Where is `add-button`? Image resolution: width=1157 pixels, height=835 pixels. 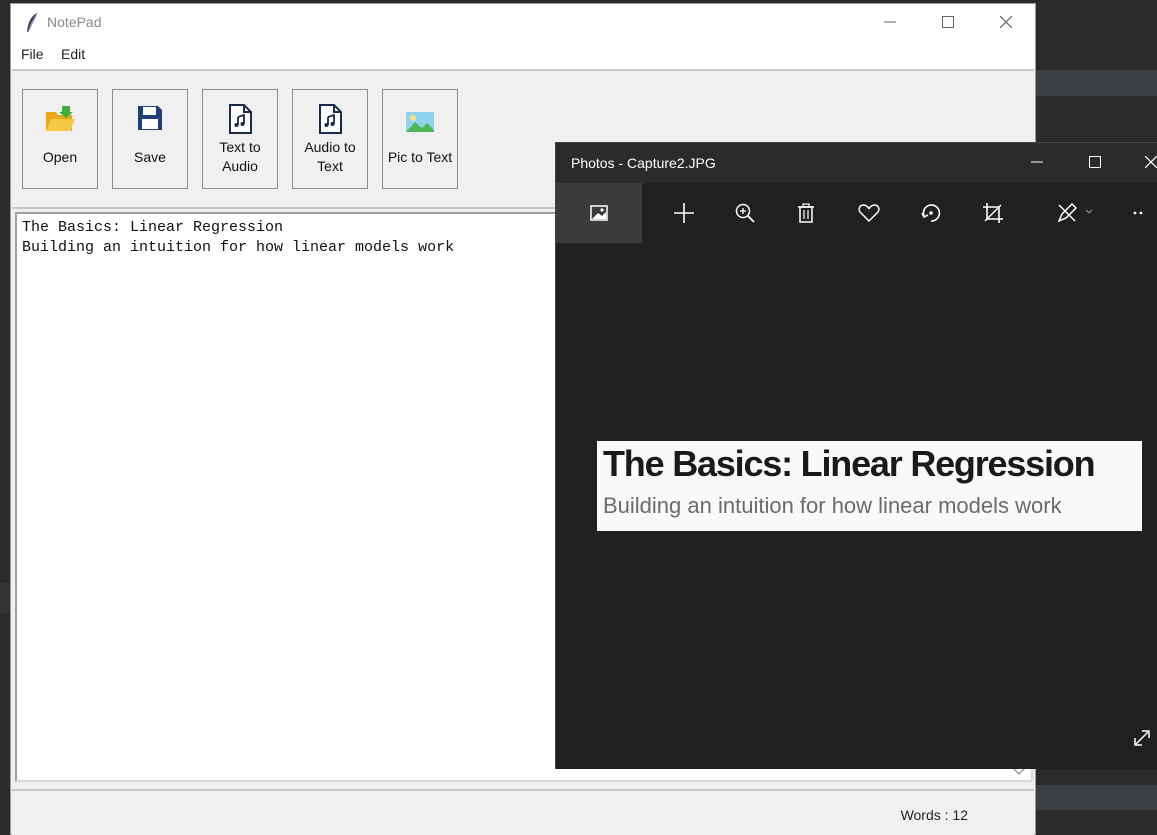
add-button is located at coordinates (684, 213).